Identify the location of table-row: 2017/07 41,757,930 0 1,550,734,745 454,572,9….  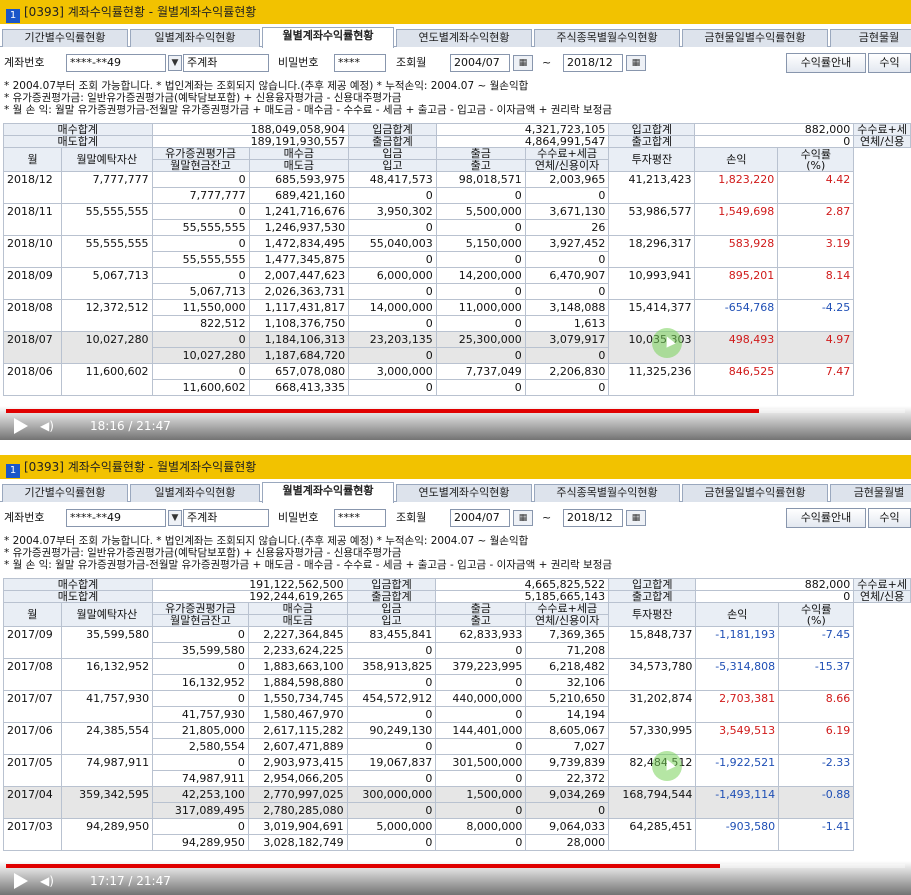
(457, 706).